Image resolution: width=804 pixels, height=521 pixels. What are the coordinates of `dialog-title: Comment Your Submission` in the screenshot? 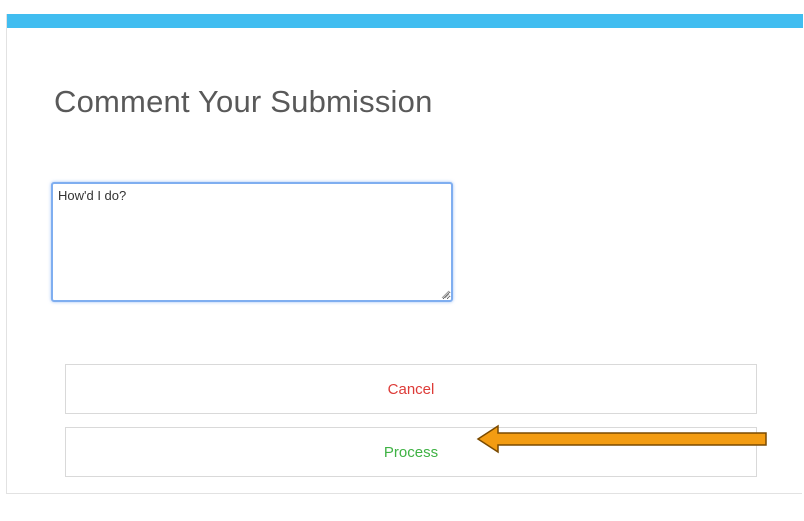 It's located at (243, 101).